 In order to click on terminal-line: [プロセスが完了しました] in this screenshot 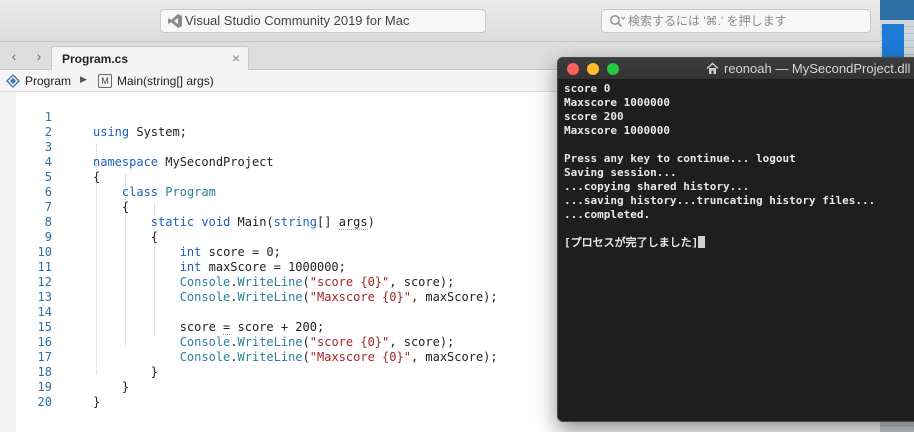, I will do `click(635, 243)`.